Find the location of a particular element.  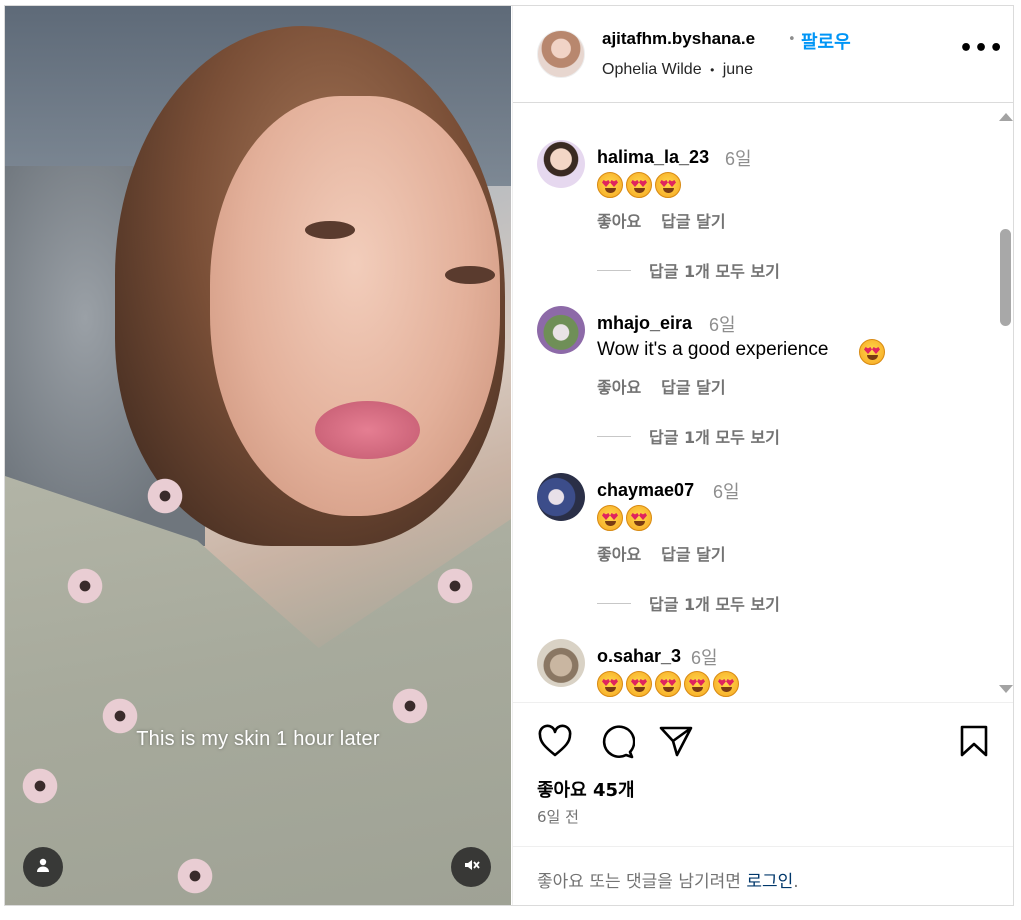

audio-info: Ophelia Wilde • june is located at coordinates (677, 70).